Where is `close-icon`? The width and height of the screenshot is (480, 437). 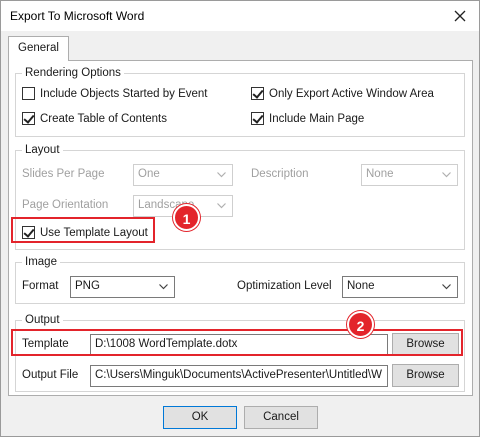 close-icon is located at coordinates (460, 16).